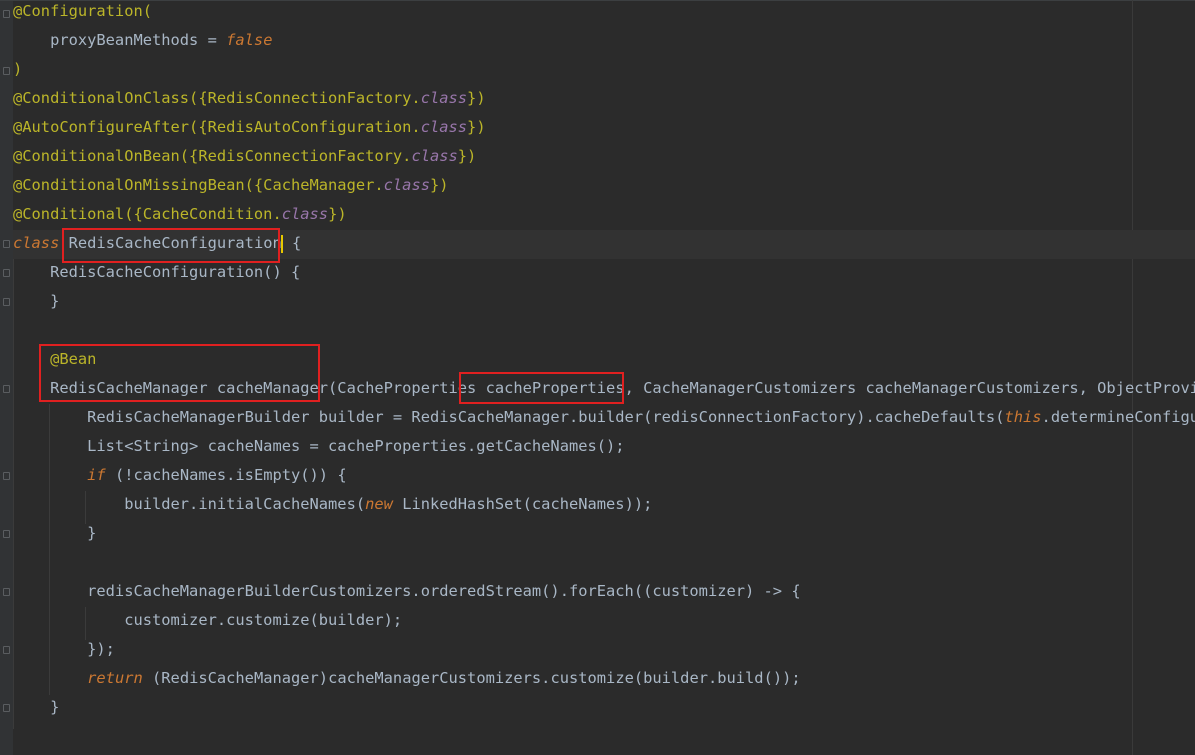 This screenshot has height=755, width=1195. Describe the element at coordinates (208, 620) in the screenshot. I see `code-line: customizer.customize(builder);` at that location.